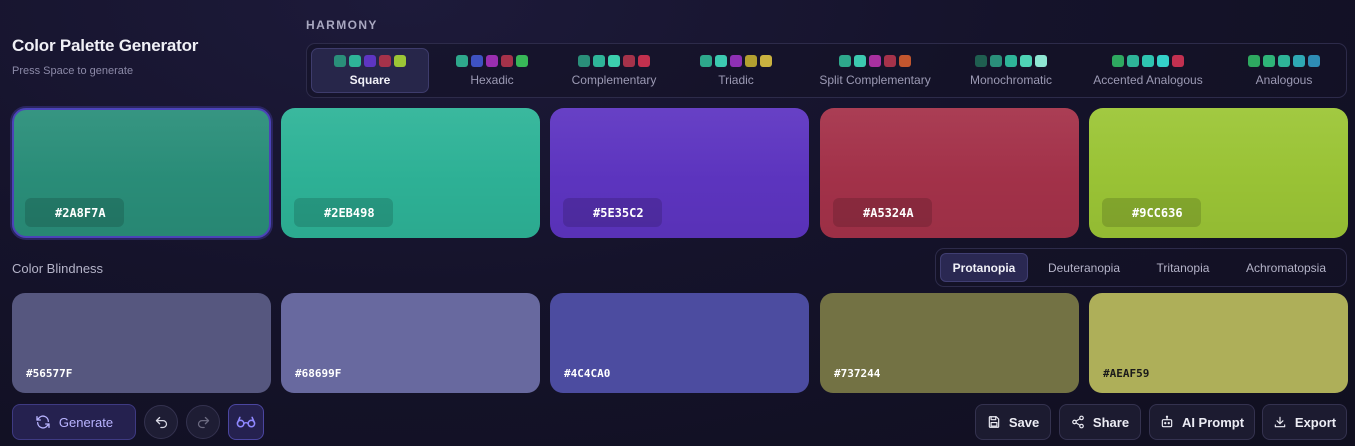  What do you see at coordinates (43, 422) in the screenshot?
I see `refresh-icon` at bounding box center [43, 422].